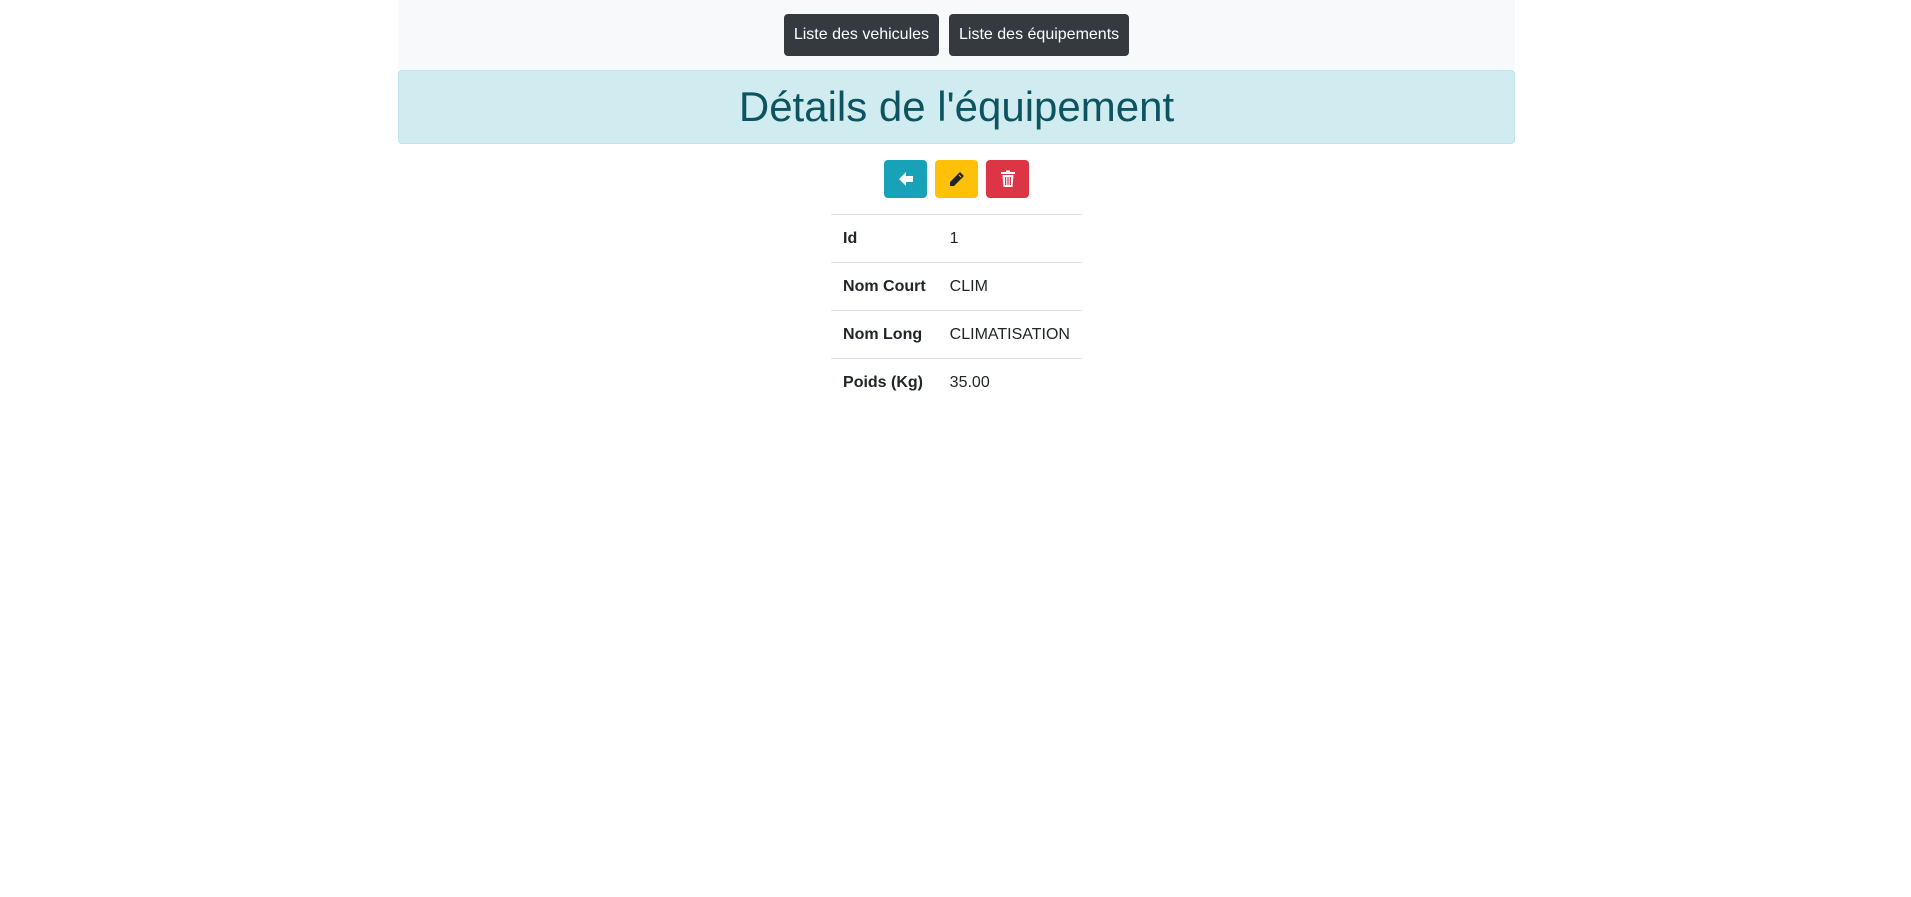 Image resolution: width=1911 pixels, height=897 pixels. I want to click on long-name-label: Nom Long, so click(884, 334).